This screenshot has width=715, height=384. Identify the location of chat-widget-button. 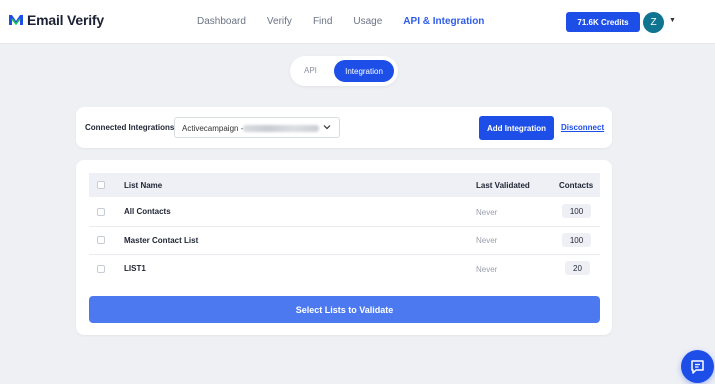
(697, 366).